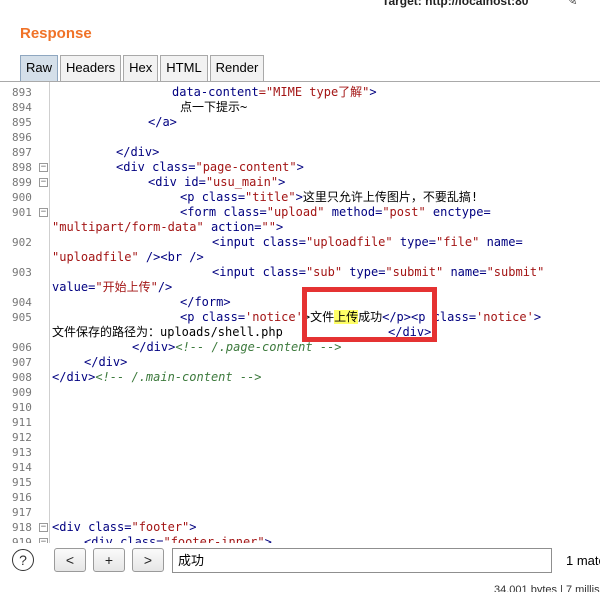 Image resolution: width=600 pixels, height=592 pixels. Describe the element at coordinates (23, 560) in the screenshot. I see `help-icon: ?` at that location.